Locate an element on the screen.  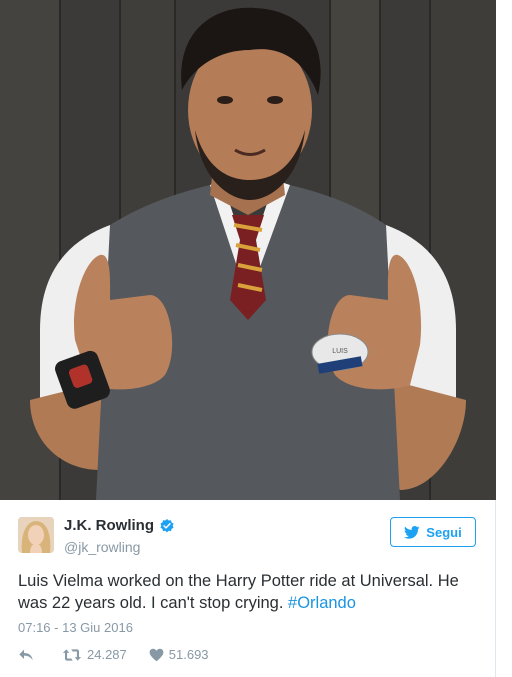
follow-button: Segui is located at coordinates (433, 532).